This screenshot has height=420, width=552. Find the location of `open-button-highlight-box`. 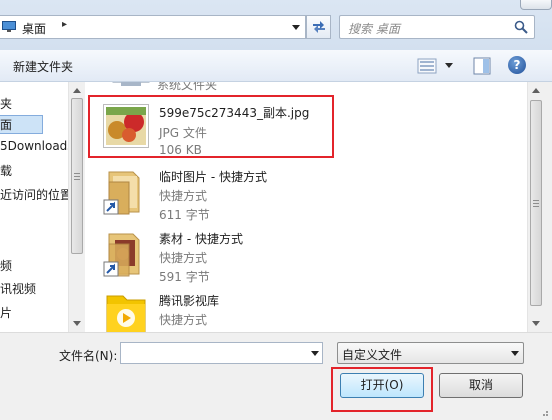

open-button-highlight-box is located at coordinates (382, 389).